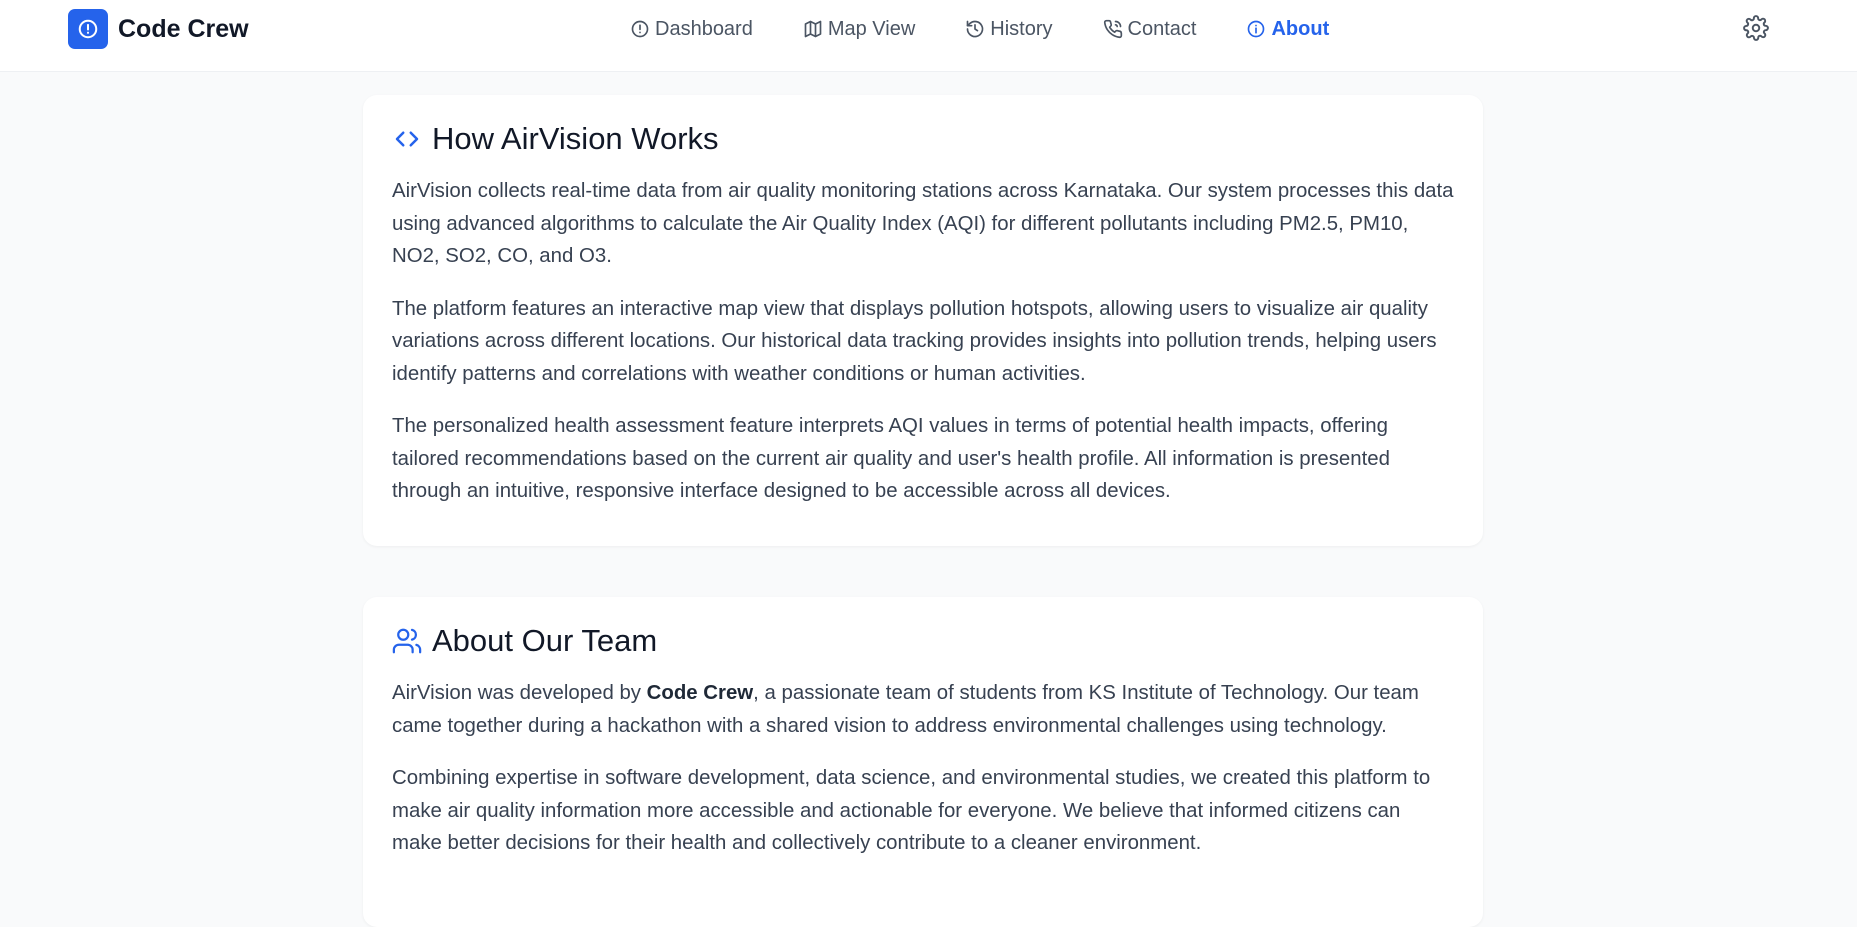 The height and width of the screenshot is (927, 1857). I want to click on how-it-works-title: How AirVision Works, so click(575, 138).